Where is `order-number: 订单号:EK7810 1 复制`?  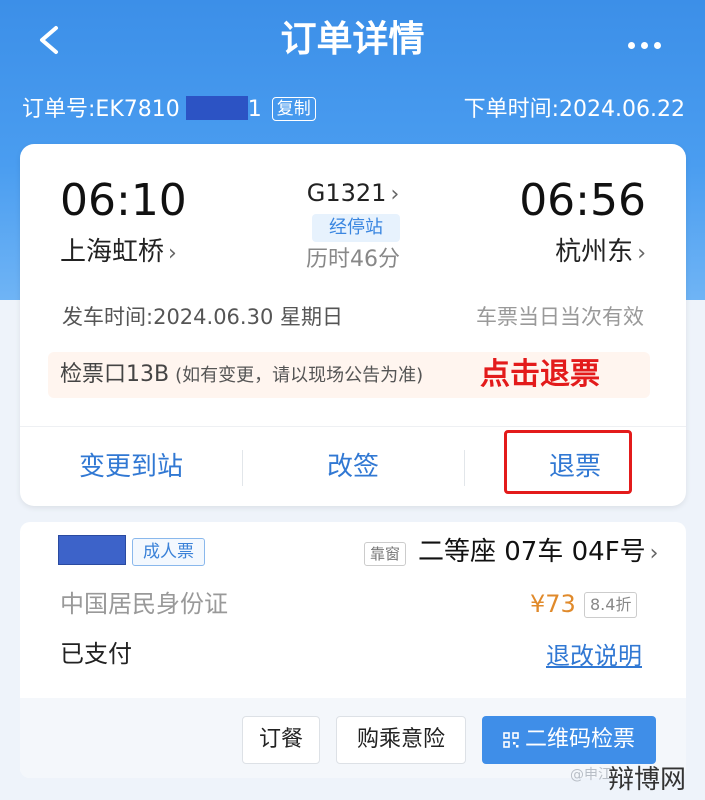
order-number: 订单号:EK7810 1 复制 is located at coordinates (169, 110).